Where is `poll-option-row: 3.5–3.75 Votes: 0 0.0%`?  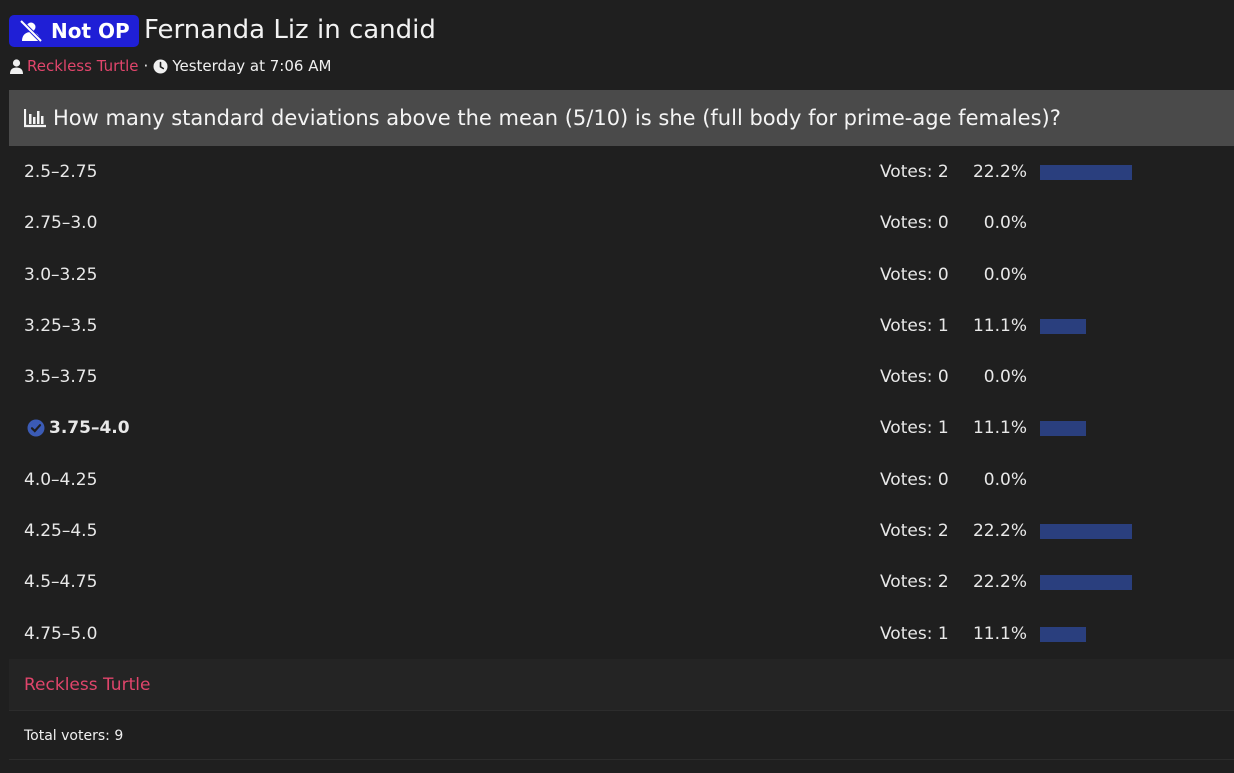
poll-option-row: 3.5–3.75 Votes: 0 0.0% is located at coordinates (621, 376).